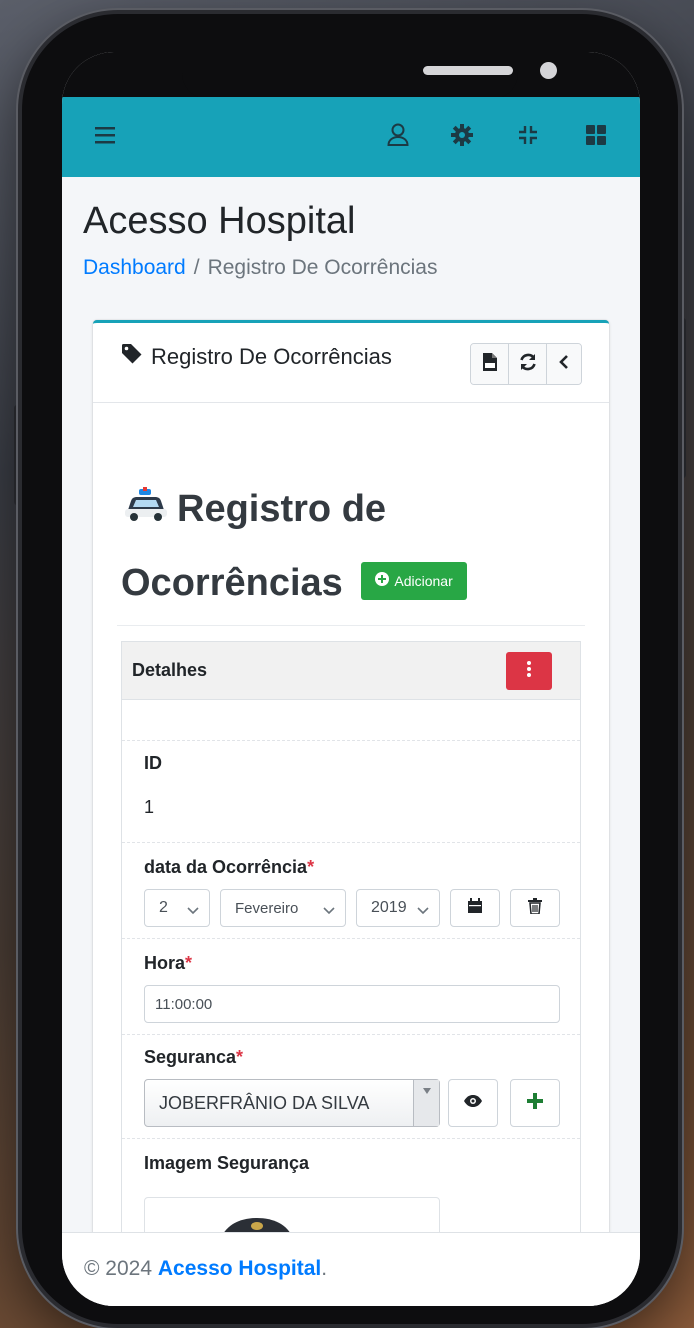  I want to click on refresh-button, so click(528, 364).